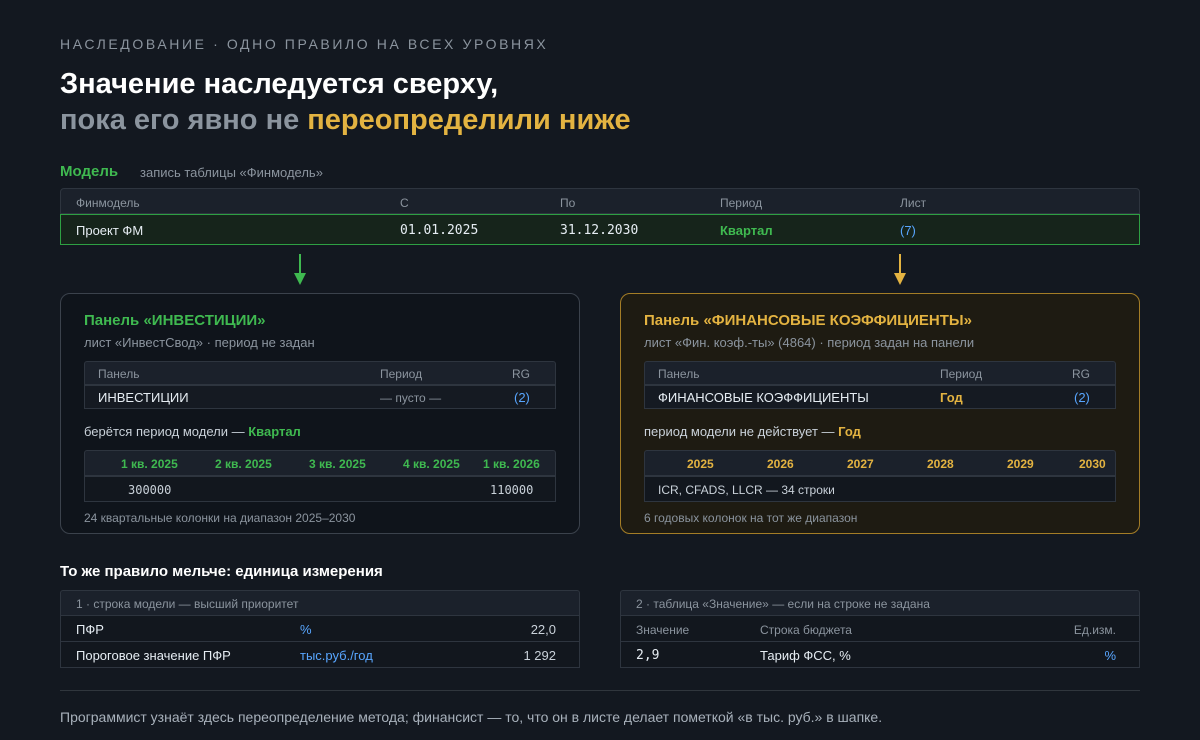 The image size is (1200, 740). I want to click on row-value: 1 292, so click(539, 655).